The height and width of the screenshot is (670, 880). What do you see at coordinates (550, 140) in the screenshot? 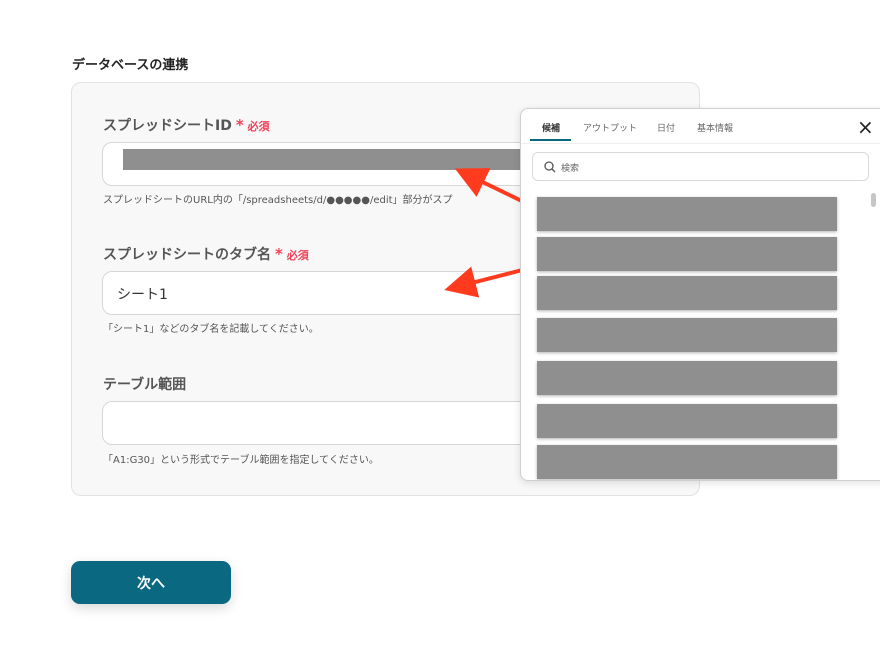
I see `active-tab-indicator` at bounding box center [550, 140].